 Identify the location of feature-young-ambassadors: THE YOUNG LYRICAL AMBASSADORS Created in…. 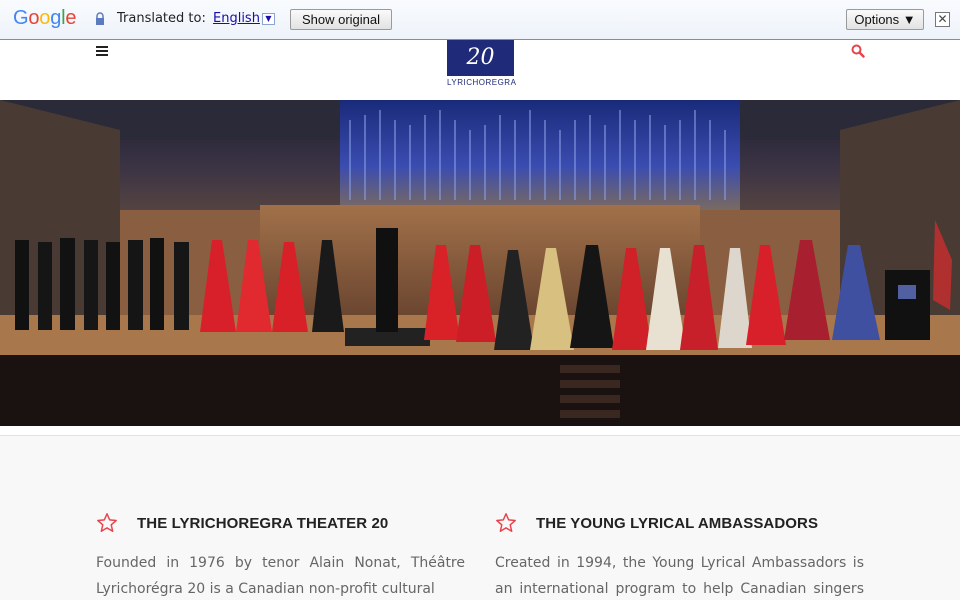
(679, 556).